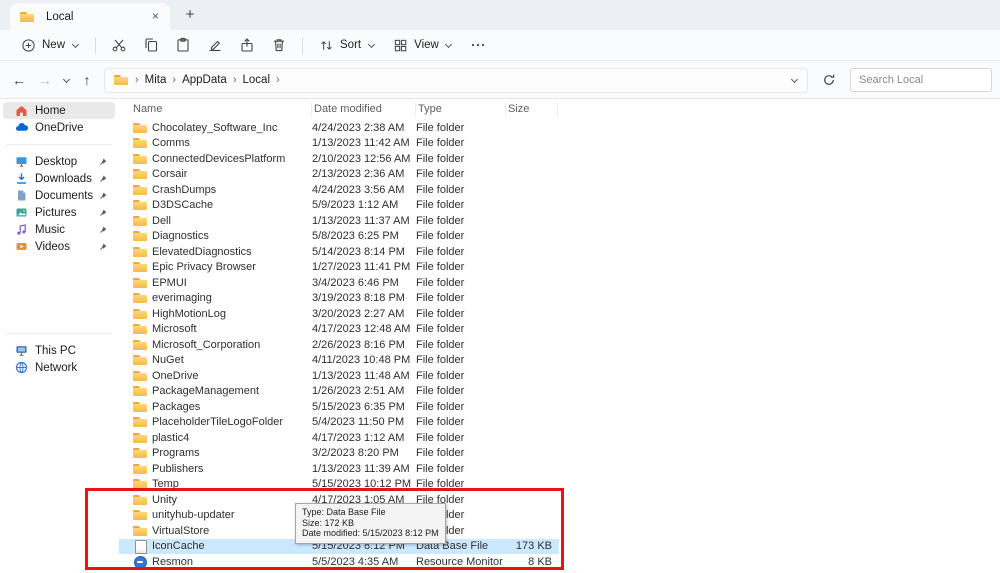  I want to click on address-bar: › Mita › AppData › Local ›, so click(456, 80).